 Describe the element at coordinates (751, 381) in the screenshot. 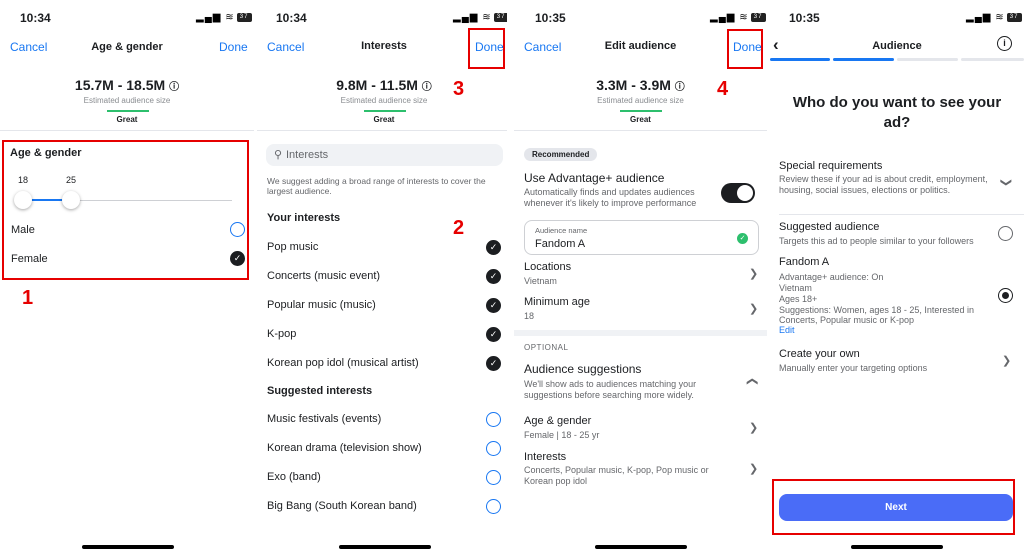

I see `chevron-up-icon: ❯` at that location.